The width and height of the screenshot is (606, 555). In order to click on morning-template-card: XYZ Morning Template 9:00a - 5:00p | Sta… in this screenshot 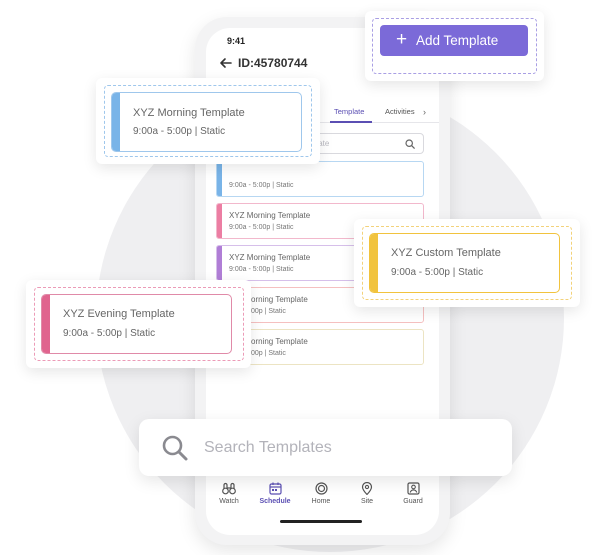, I will do `click(206, 122)`.